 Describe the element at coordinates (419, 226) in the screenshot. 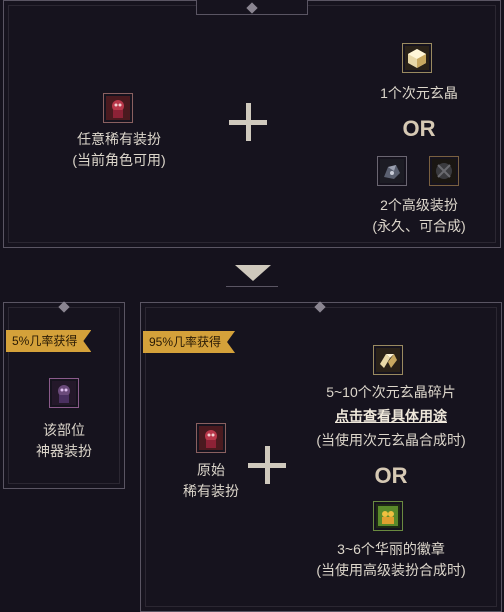

I see `option2-label-line2: (永久、可合成)` at that location.